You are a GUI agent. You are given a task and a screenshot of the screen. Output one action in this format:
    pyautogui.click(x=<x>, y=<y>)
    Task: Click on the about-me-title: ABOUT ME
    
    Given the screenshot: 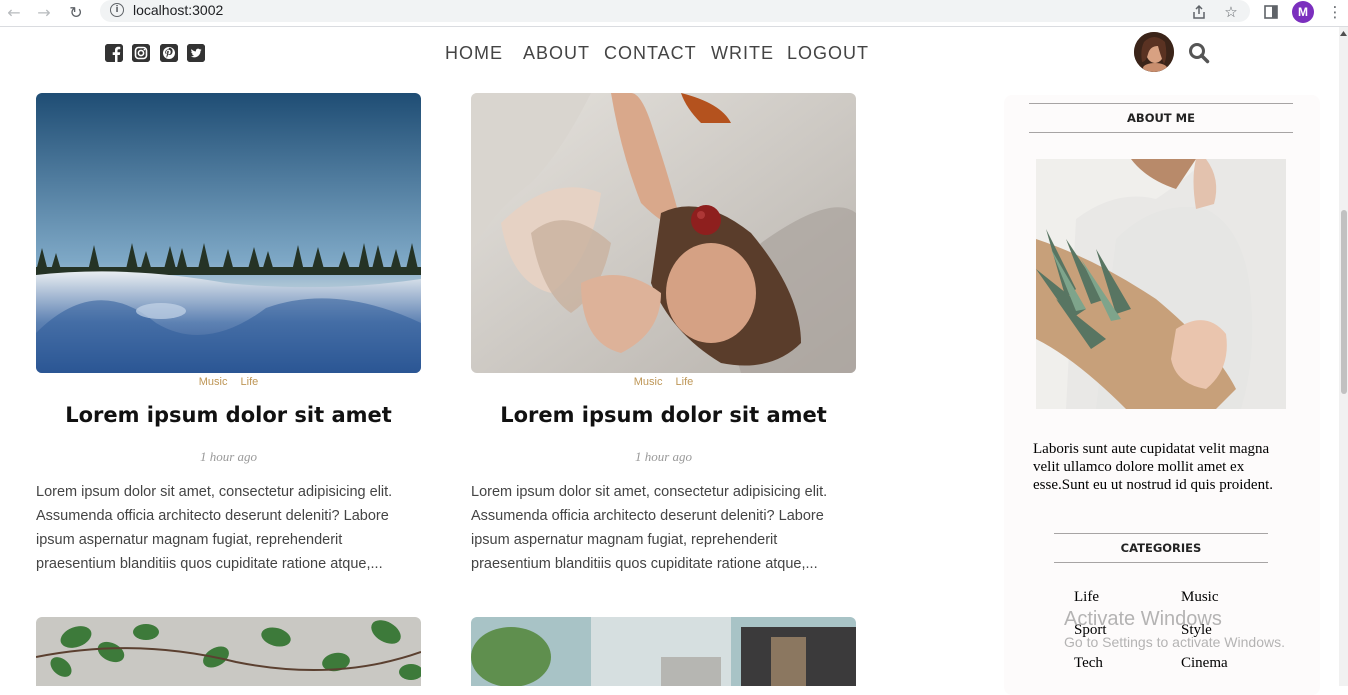 What is the action you would take?
    pyautogui.click(x=1161, y=118)
    